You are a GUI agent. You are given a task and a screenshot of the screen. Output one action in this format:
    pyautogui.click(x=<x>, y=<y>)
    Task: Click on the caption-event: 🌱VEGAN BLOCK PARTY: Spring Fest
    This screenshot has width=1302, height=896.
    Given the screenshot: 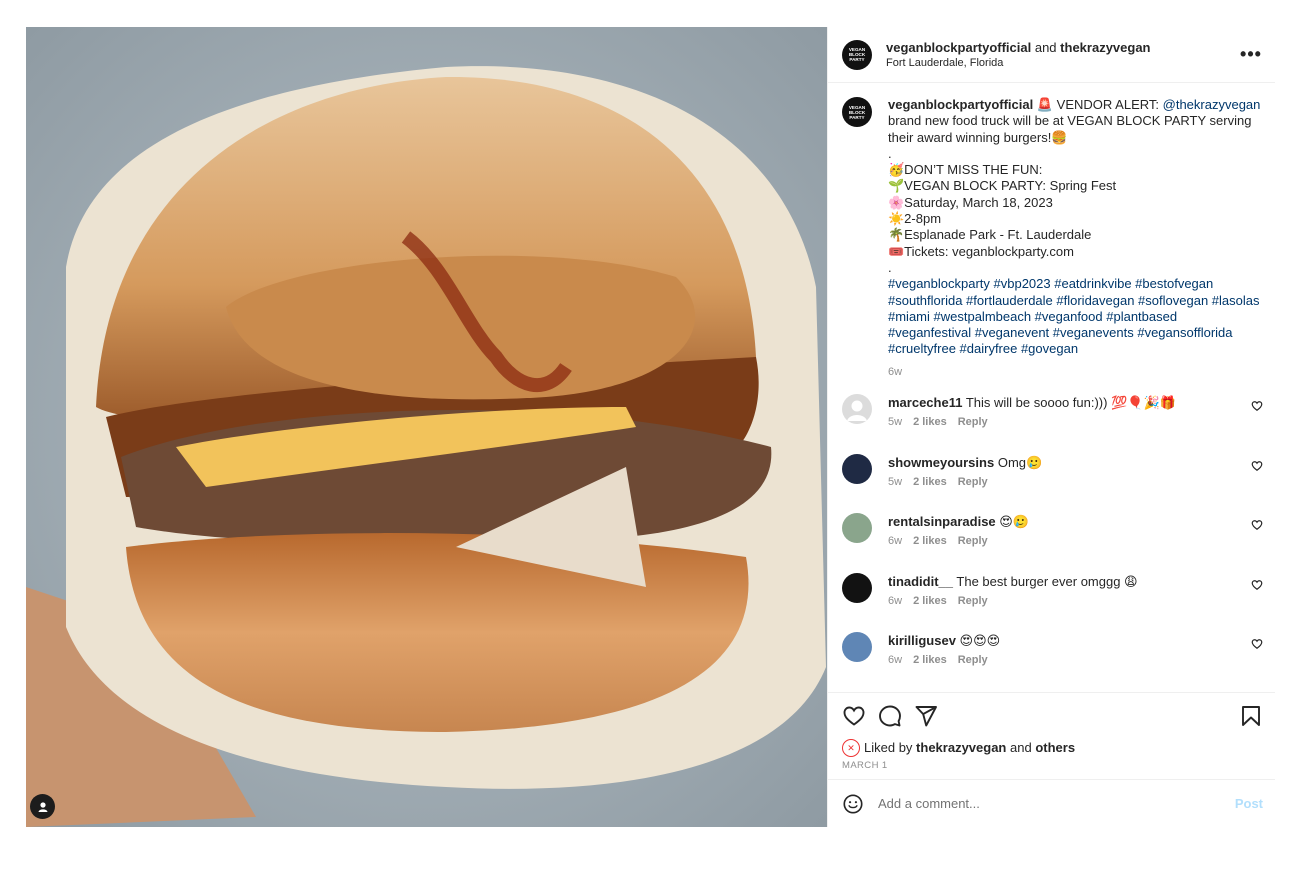 What is the action you would take?
    pyautogui.click(x=1002, y=186)
    